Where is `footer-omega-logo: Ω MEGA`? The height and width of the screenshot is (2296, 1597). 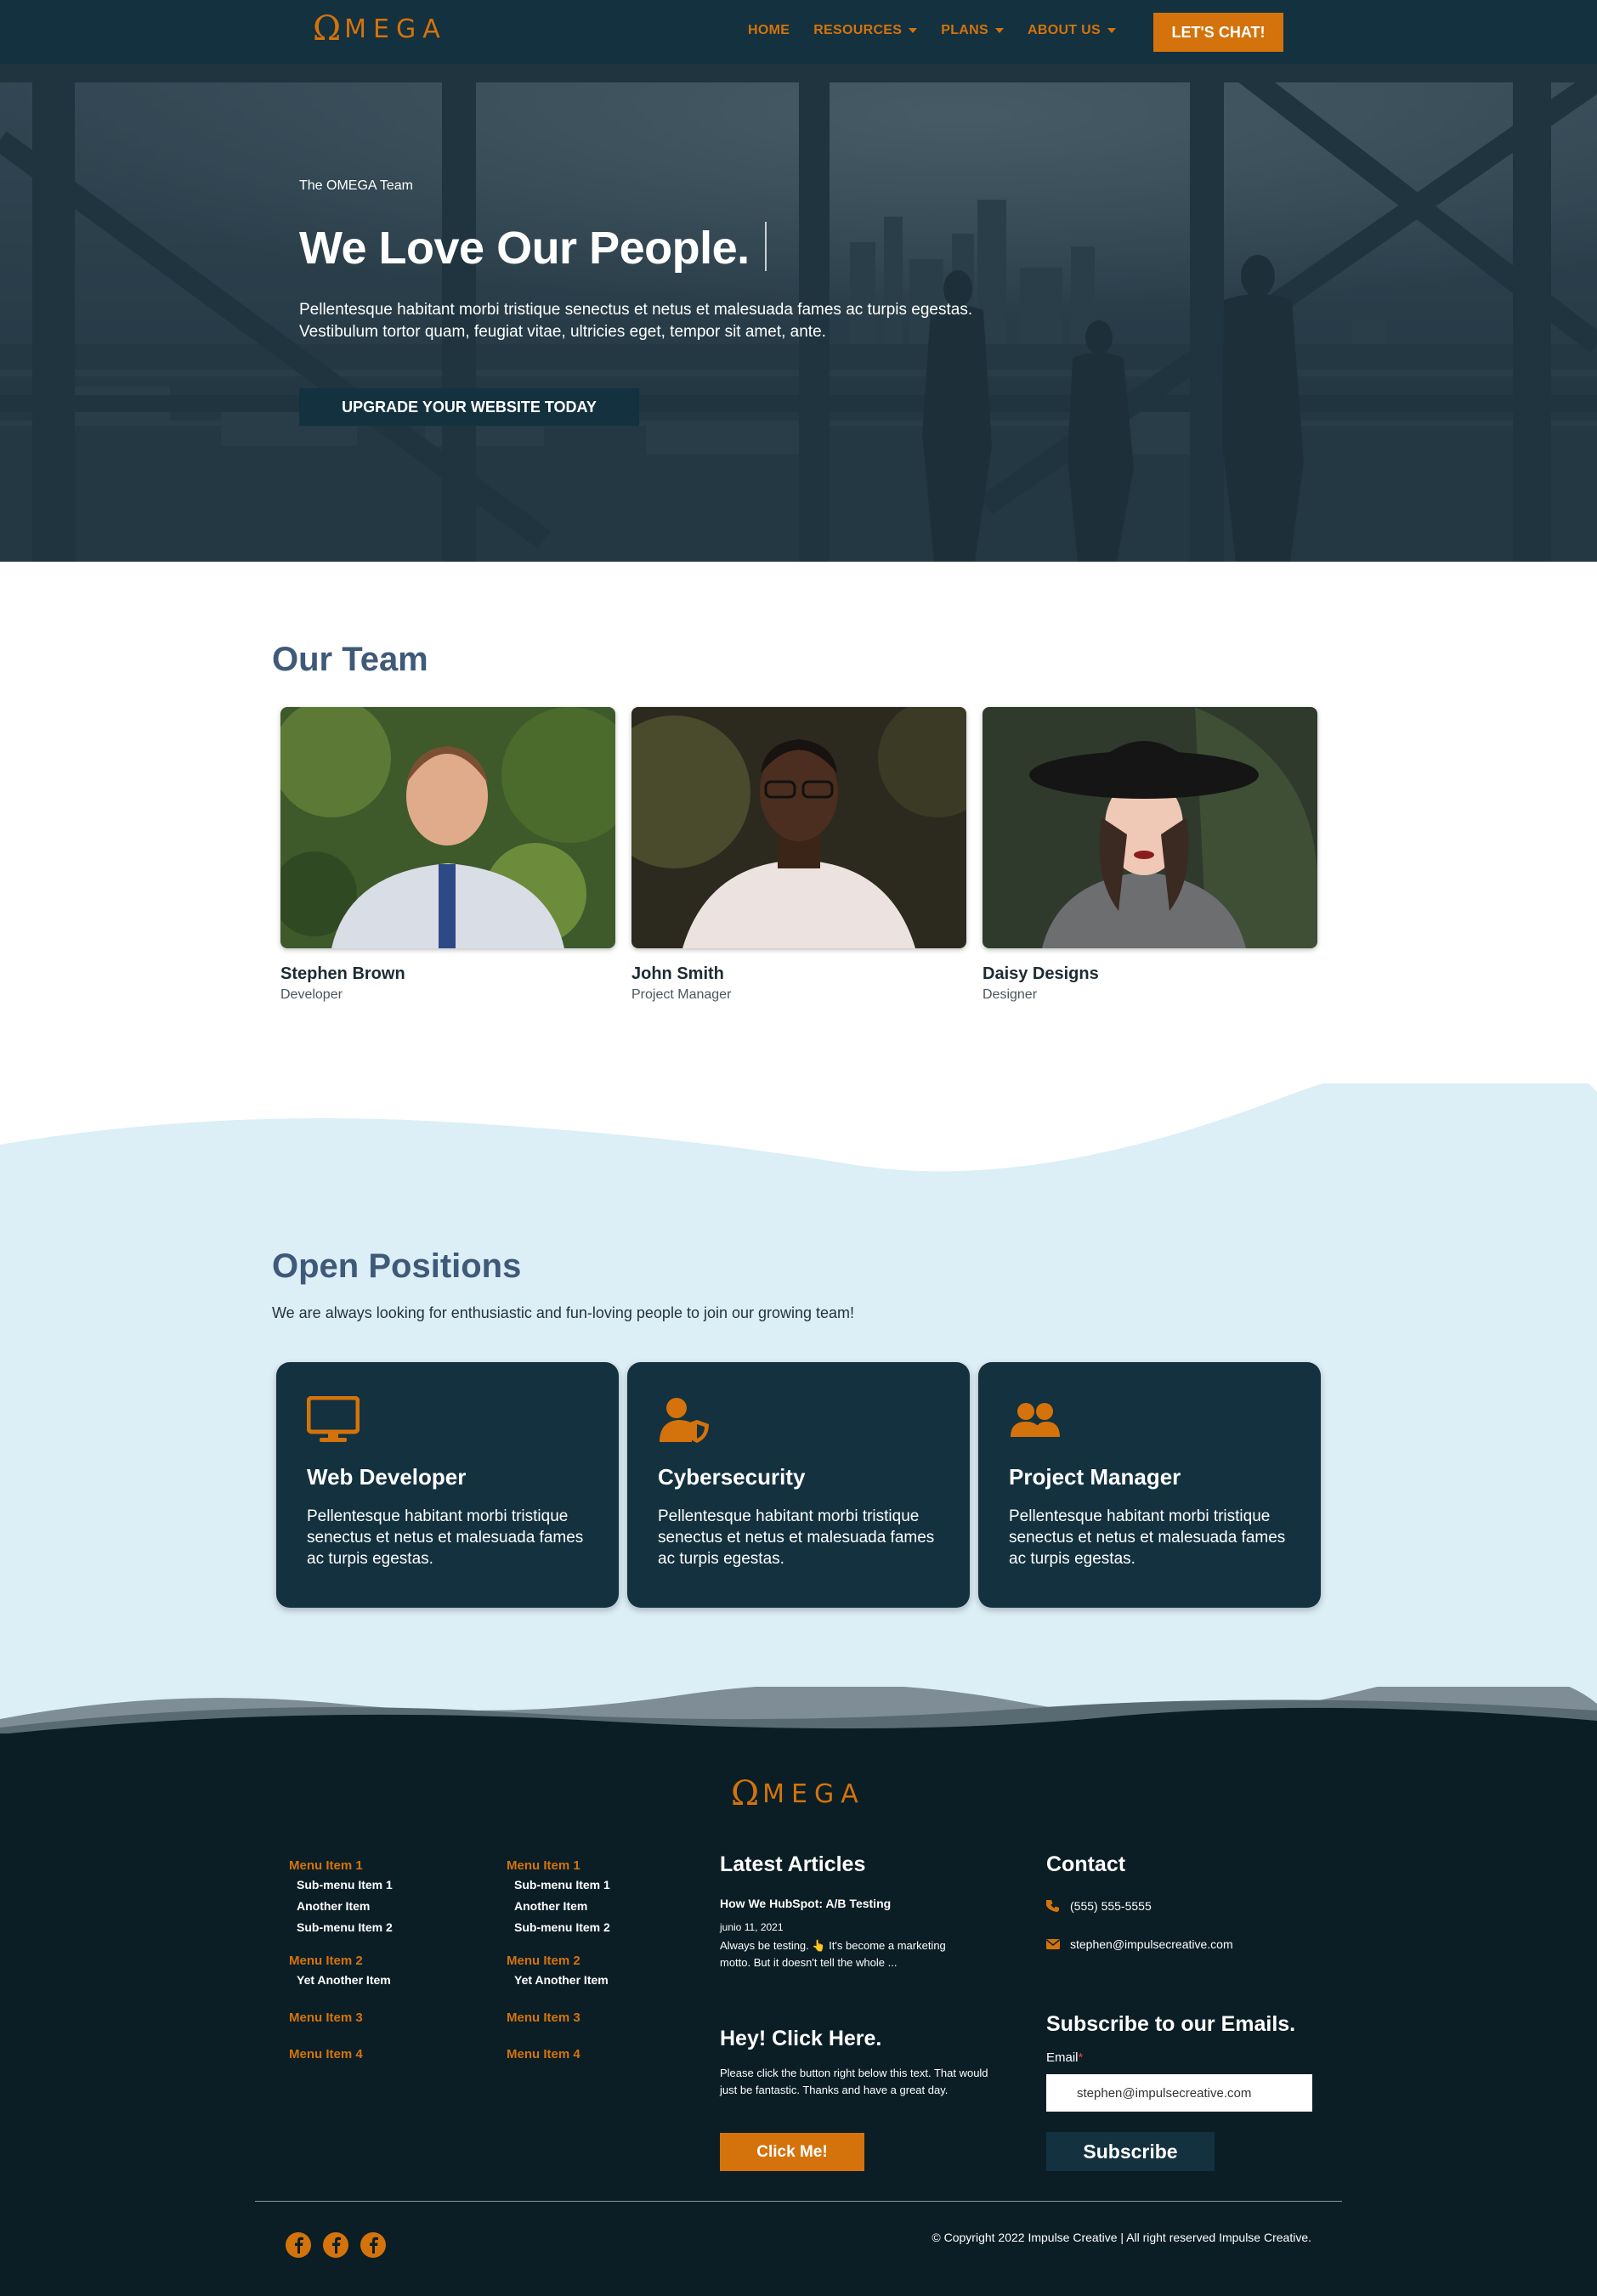
footer-omega-logo: Ω MEGA is located at coordinates (798, 1794).